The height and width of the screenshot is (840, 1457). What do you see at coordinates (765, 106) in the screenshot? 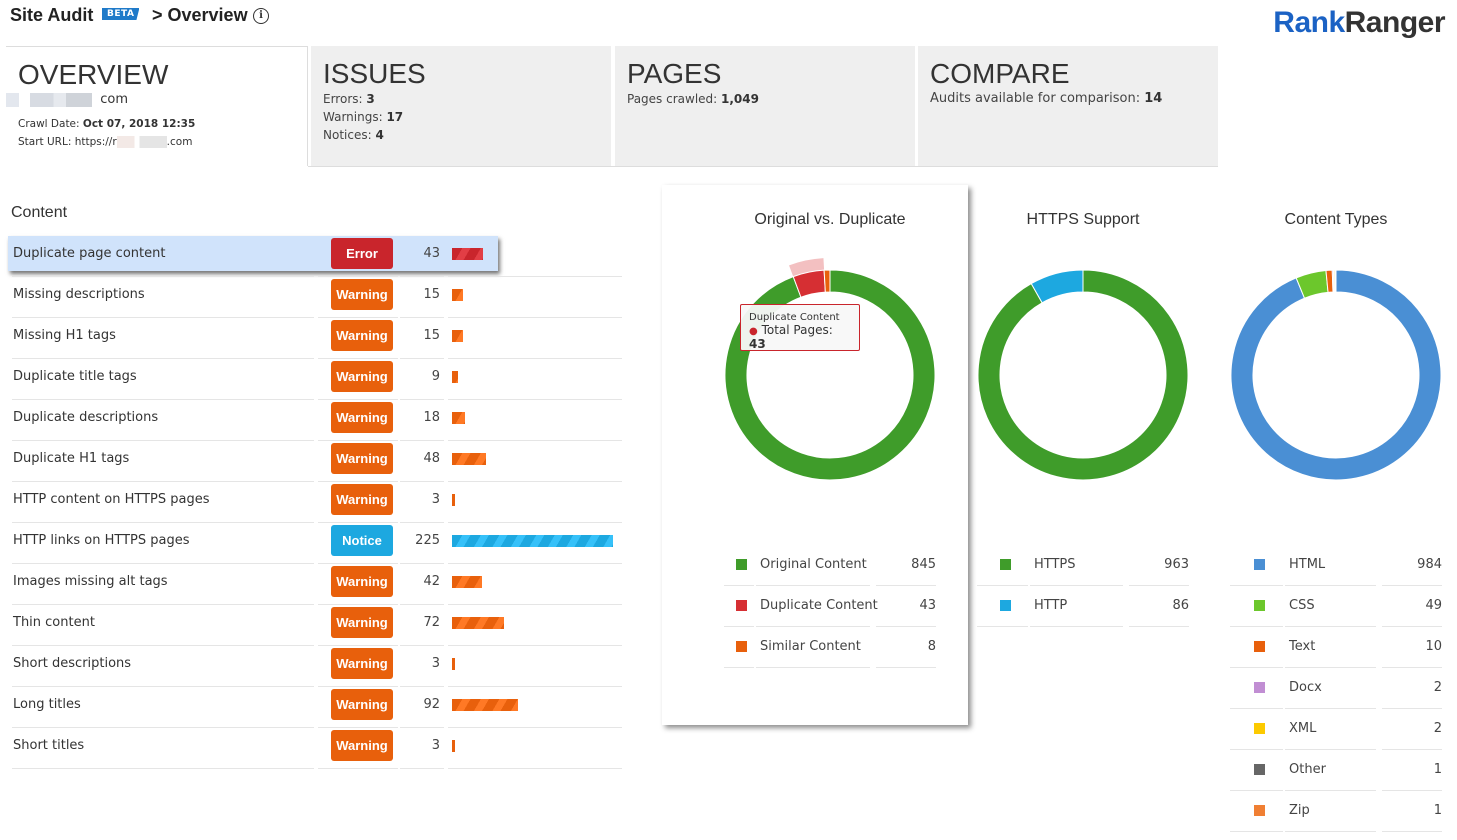
I see `pages-card: PAGES Pages crawled: 1,049` at bounding box center [765, 106].